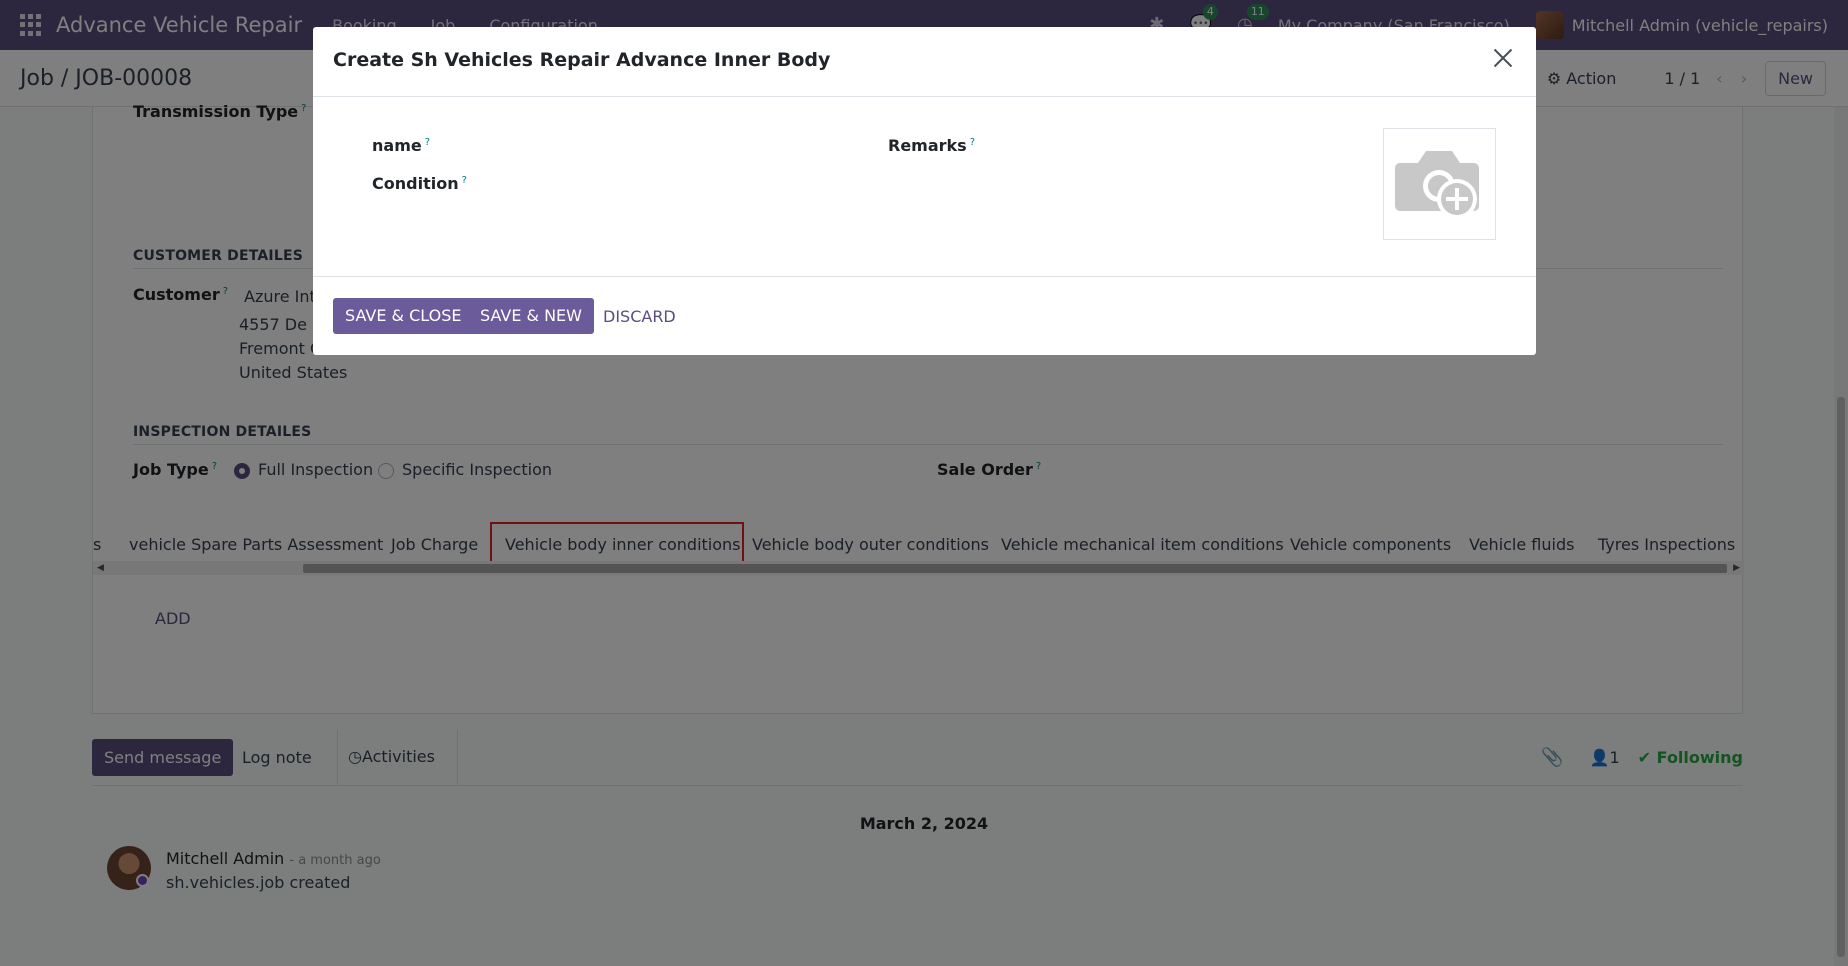 The width and height of the screenshot is (1848, 966). I want to click on modal-body: name? Condition? Remarks?, so click(924, 187).